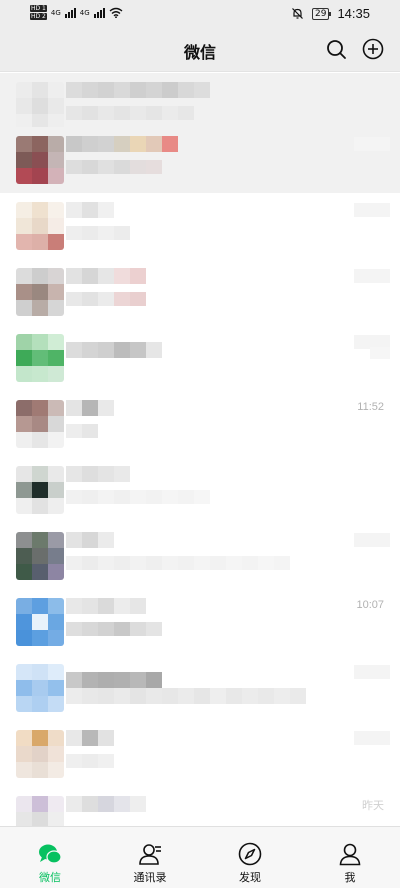 Image resolution: width=400 pixels, height=888 pixels. What do you see at coordinates (380, 353) in the screenshot?
I see `badge-redacted` at bounding box center [380, 353].